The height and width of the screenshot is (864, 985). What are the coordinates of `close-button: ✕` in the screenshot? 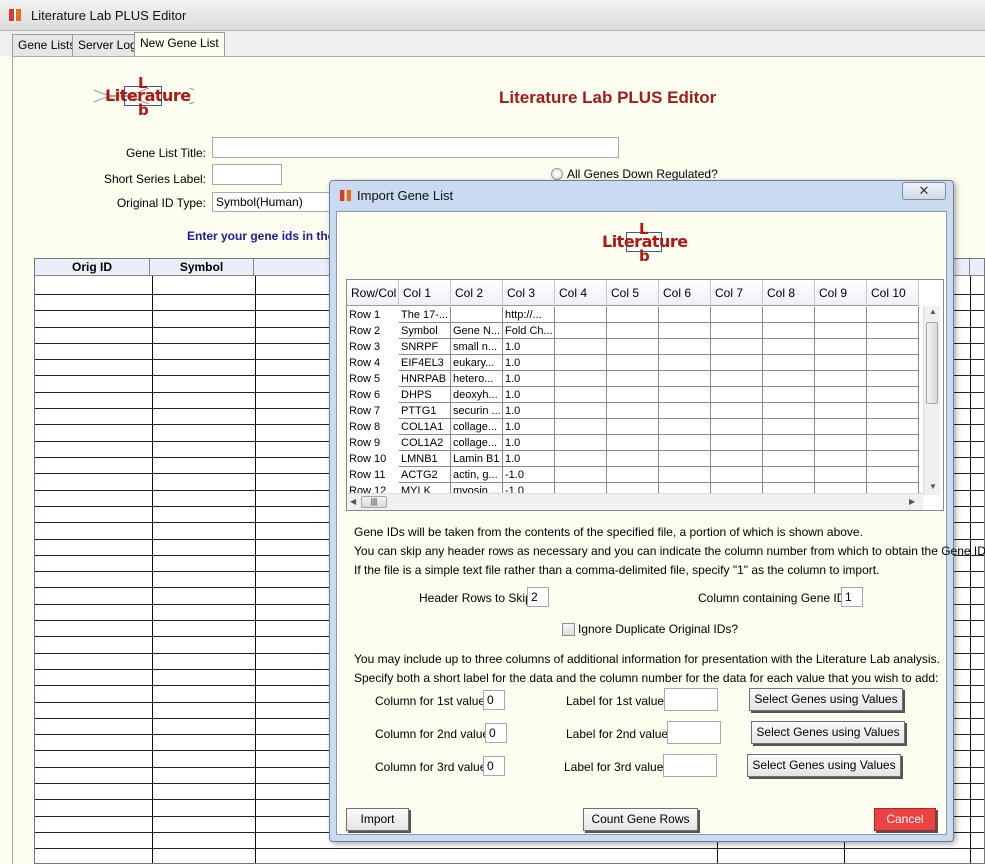 It's located at (924, 191).